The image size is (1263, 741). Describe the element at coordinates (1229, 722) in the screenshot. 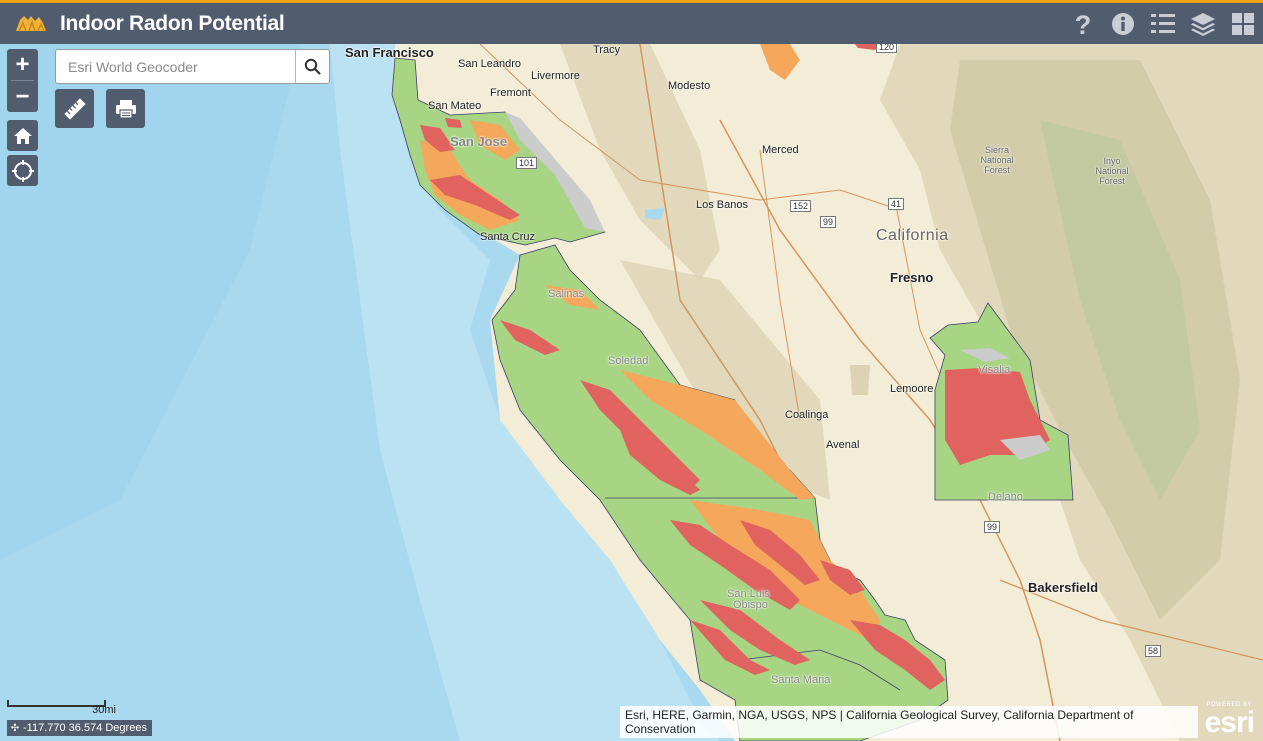

I see `esri-wordmark: esri` at that location.